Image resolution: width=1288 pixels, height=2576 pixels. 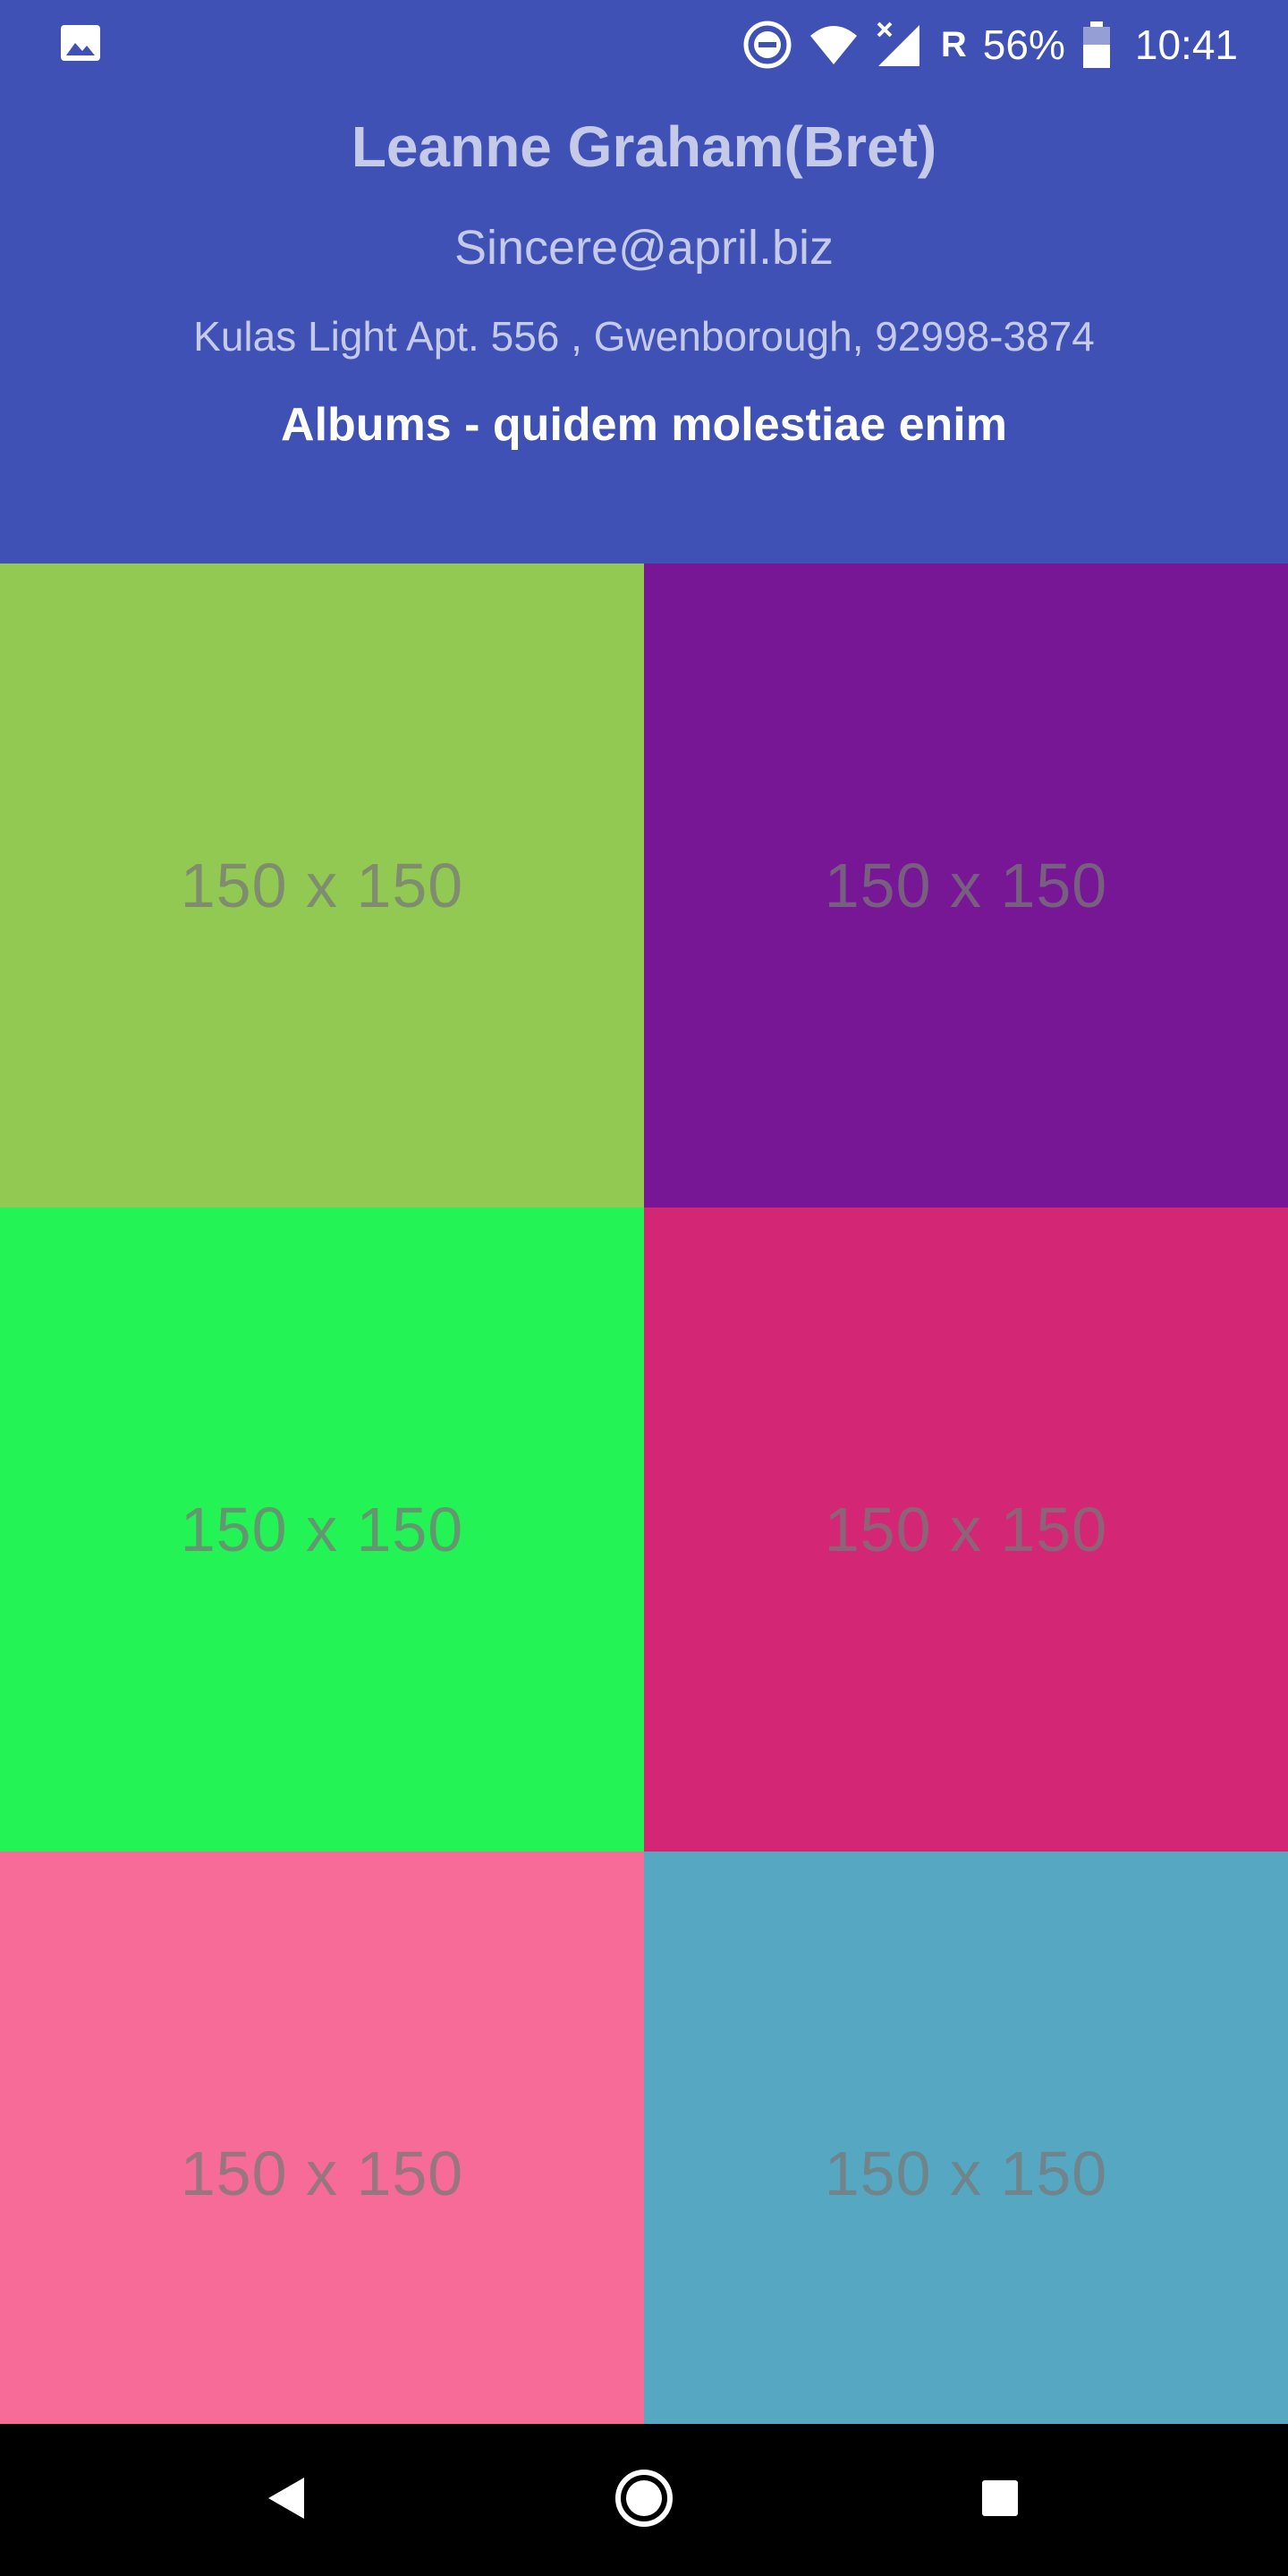 I want to click on image-icon, so click(x=80, y=43).